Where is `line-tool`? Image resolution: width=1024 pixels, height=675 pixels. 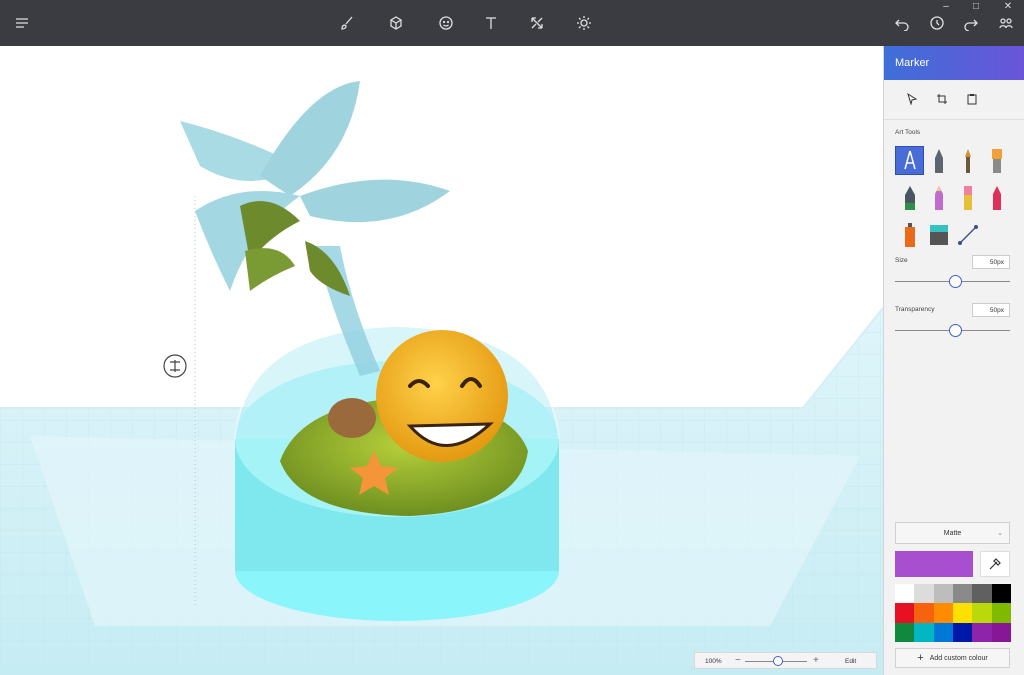 line-tool is located at coordinates (967, 234).